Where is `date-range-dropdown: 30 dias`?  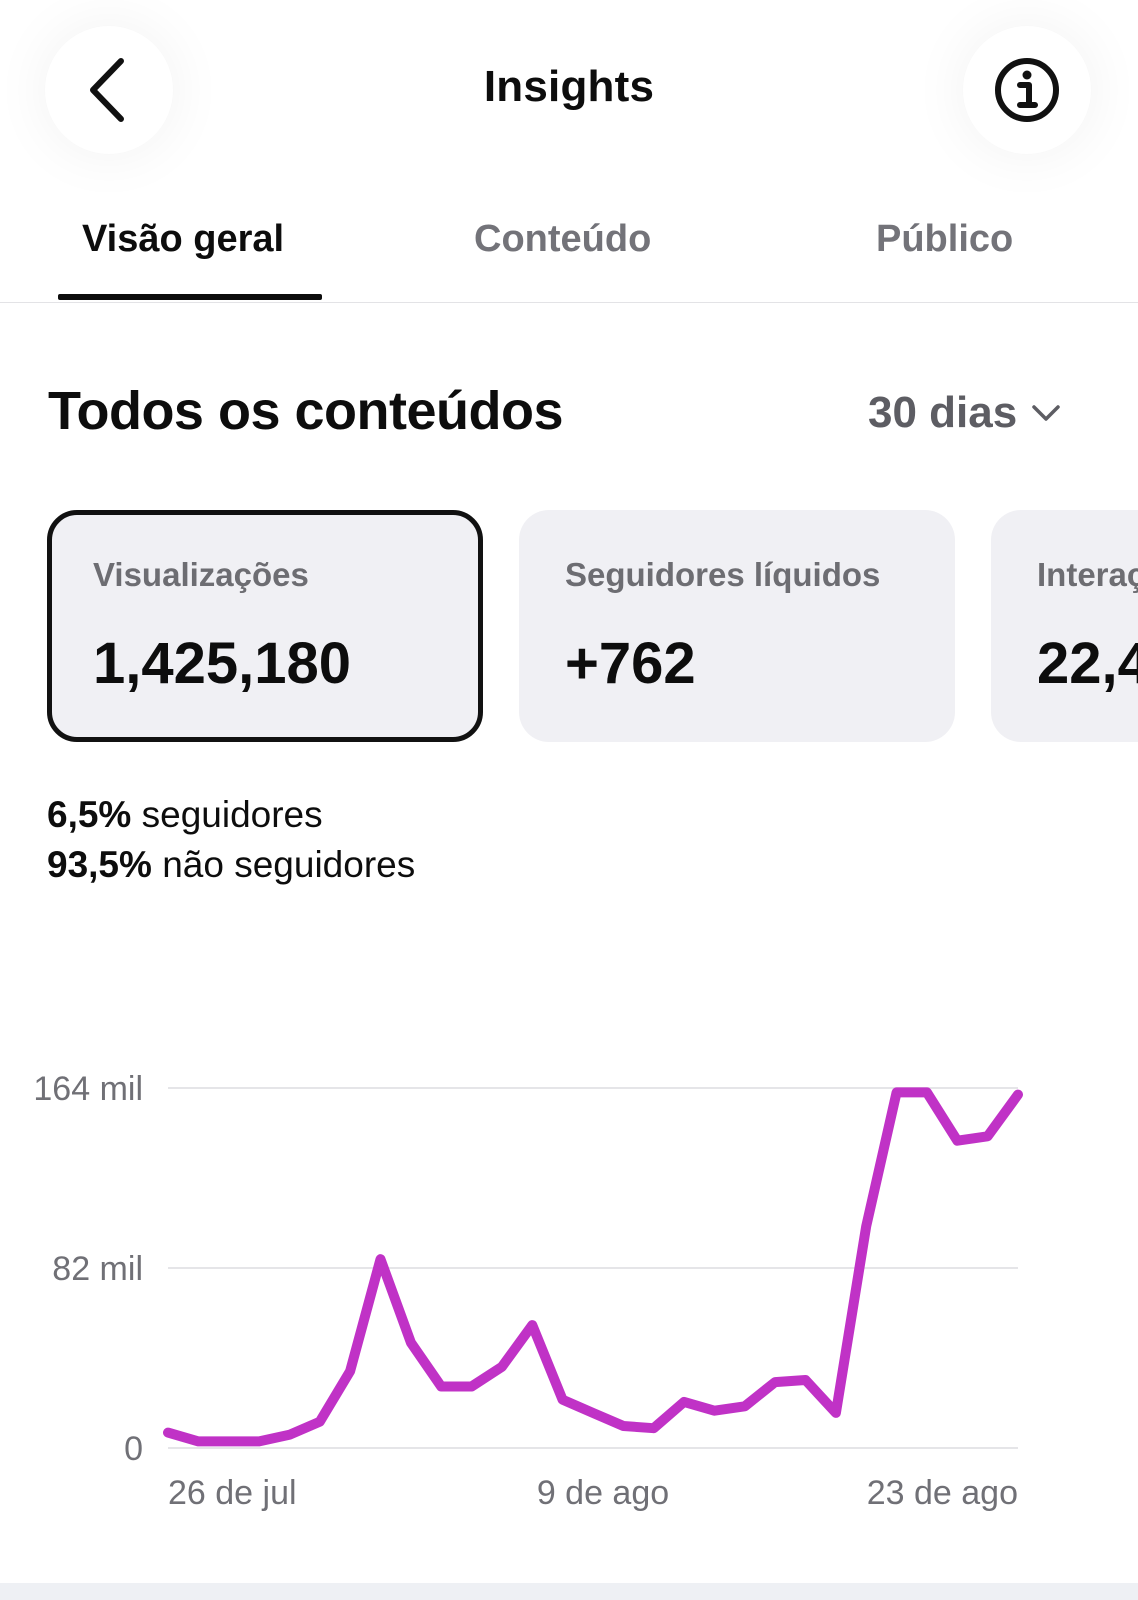
date-range-dropdown: 30 dias is located at coordinates (964, 413).